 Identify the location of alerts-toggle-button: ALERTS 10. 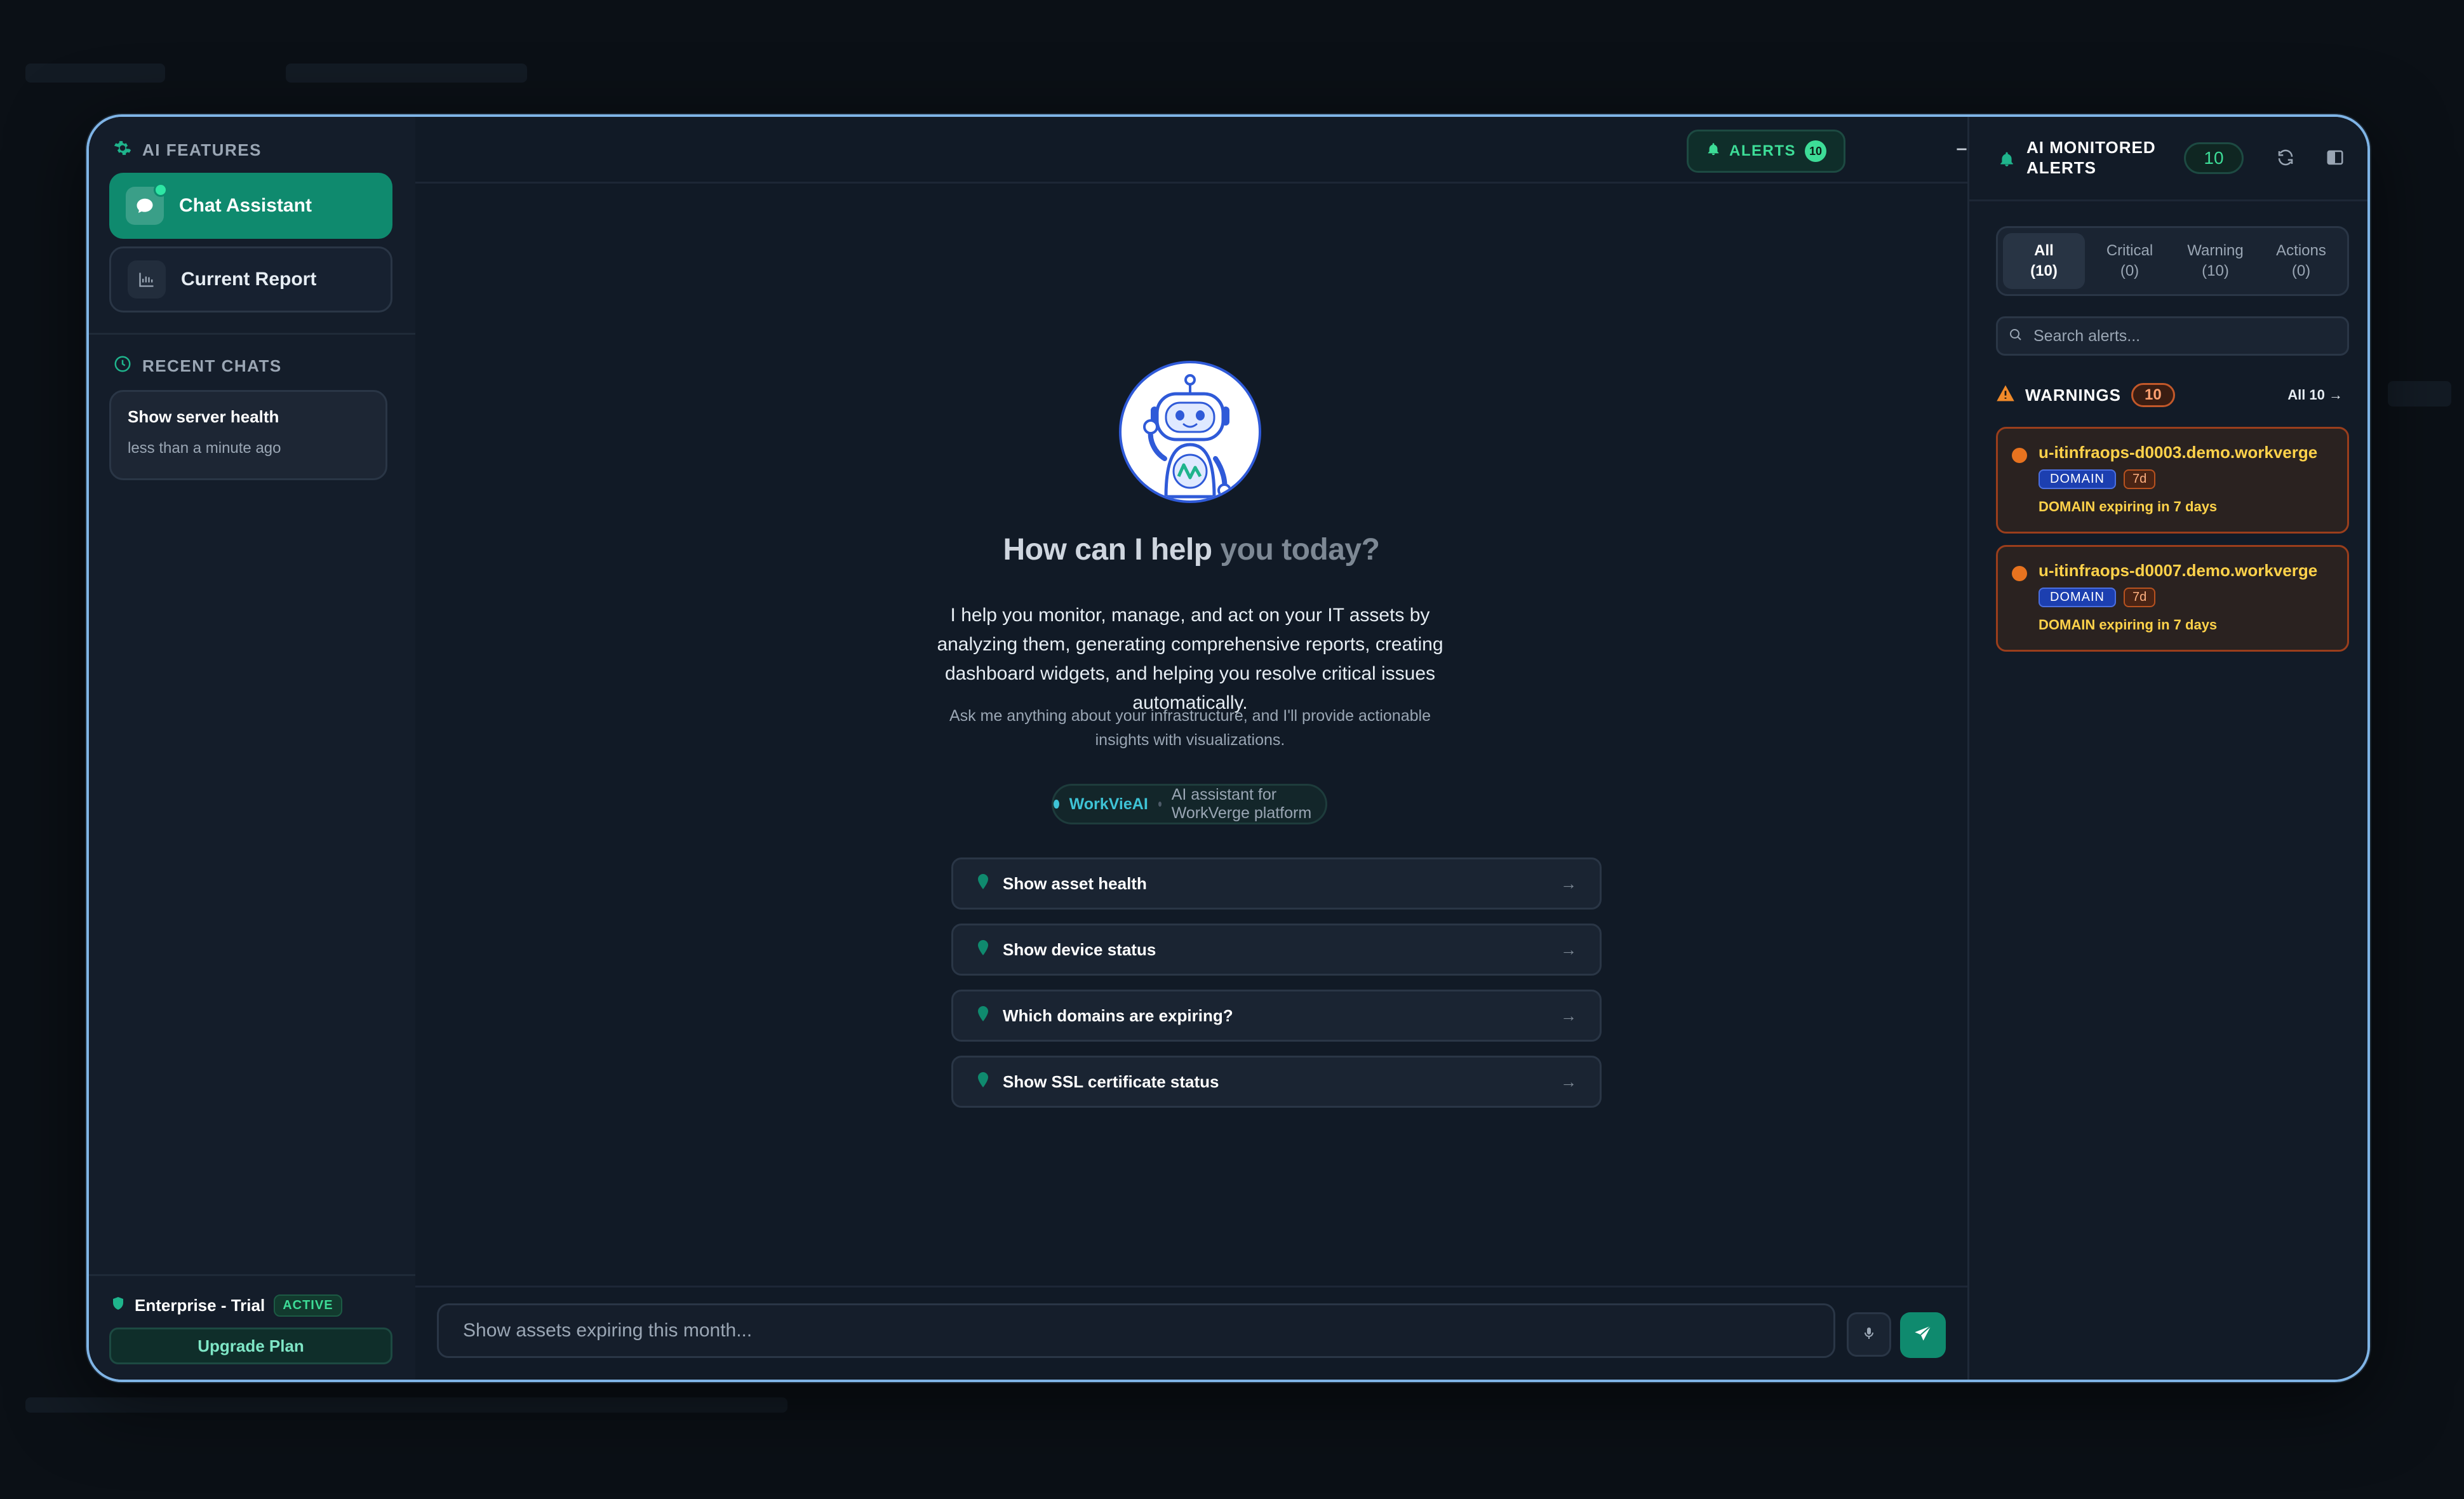
(1766, 151).